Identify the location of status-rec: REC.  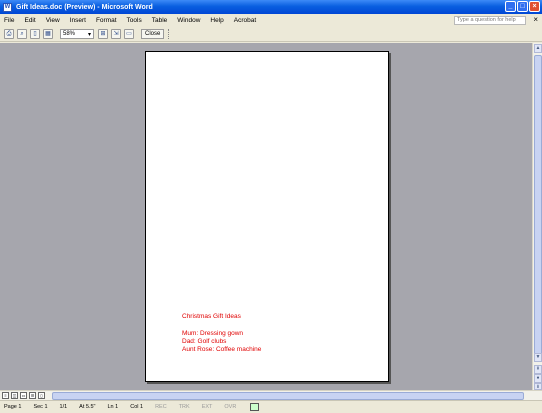
(161, 407).